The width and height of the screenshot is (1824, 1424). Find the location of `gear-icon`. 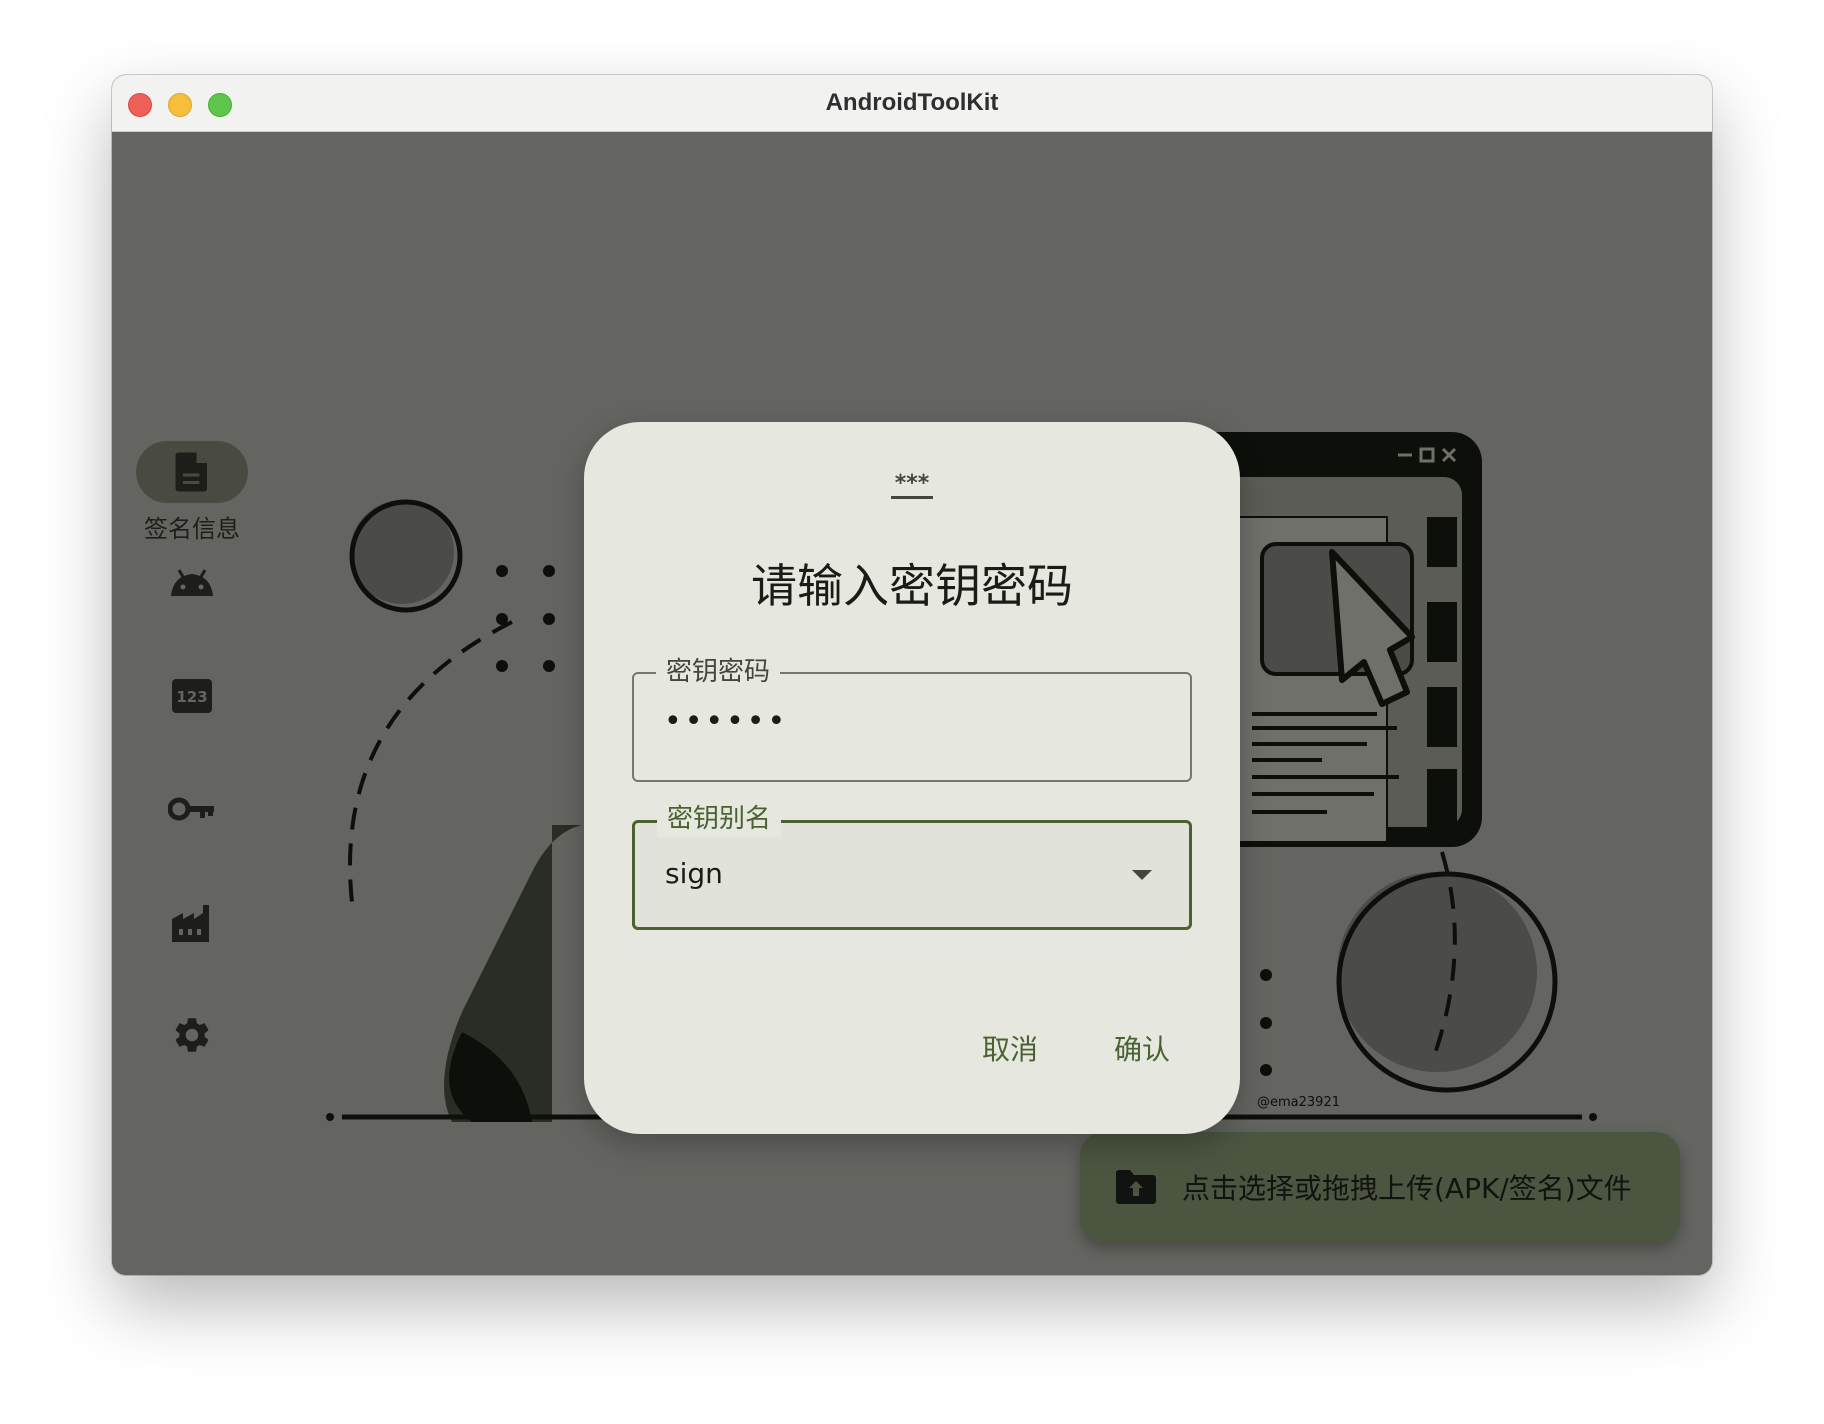

gear-icon is located at coordinates (192, 1035).